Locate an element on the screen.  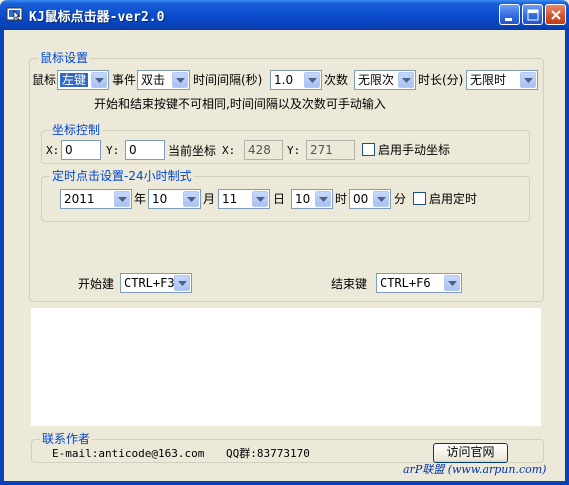
window-border-right is located at coordinates (567, 257).